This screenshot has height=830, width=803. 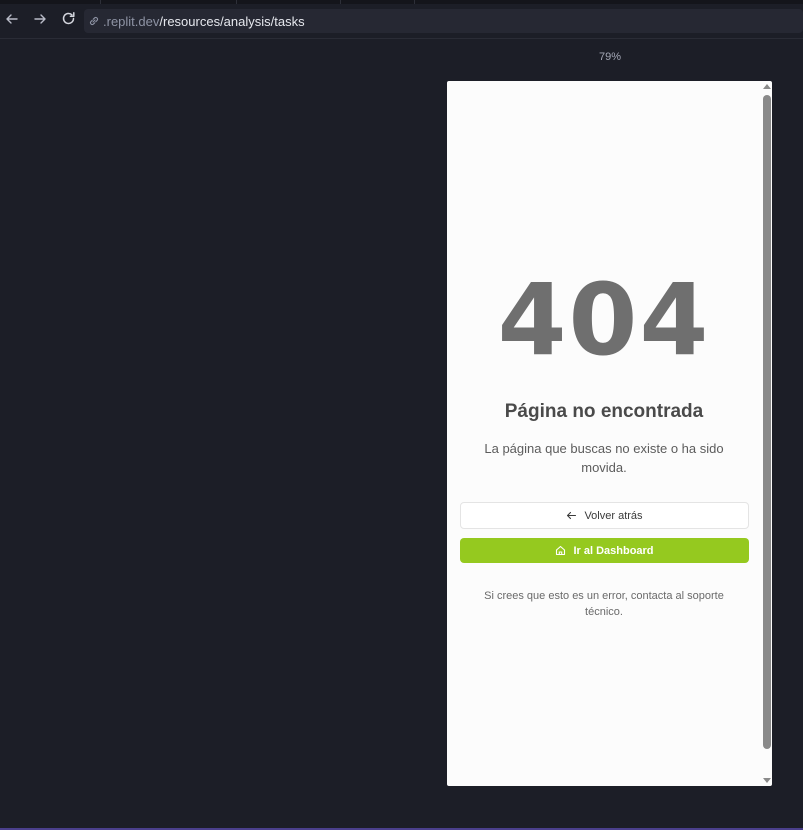 I want to click on forward-nav-button, so click(x=40, y=21).